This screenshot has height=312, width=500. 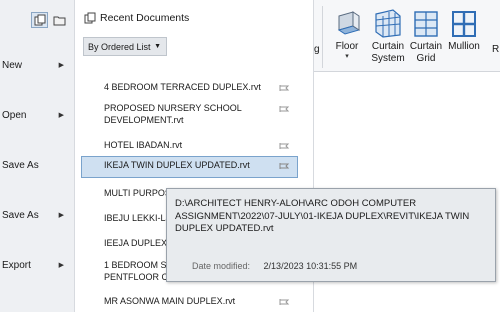 I want to click on ribbon-cut-label: g, so click(x=317, y=49).